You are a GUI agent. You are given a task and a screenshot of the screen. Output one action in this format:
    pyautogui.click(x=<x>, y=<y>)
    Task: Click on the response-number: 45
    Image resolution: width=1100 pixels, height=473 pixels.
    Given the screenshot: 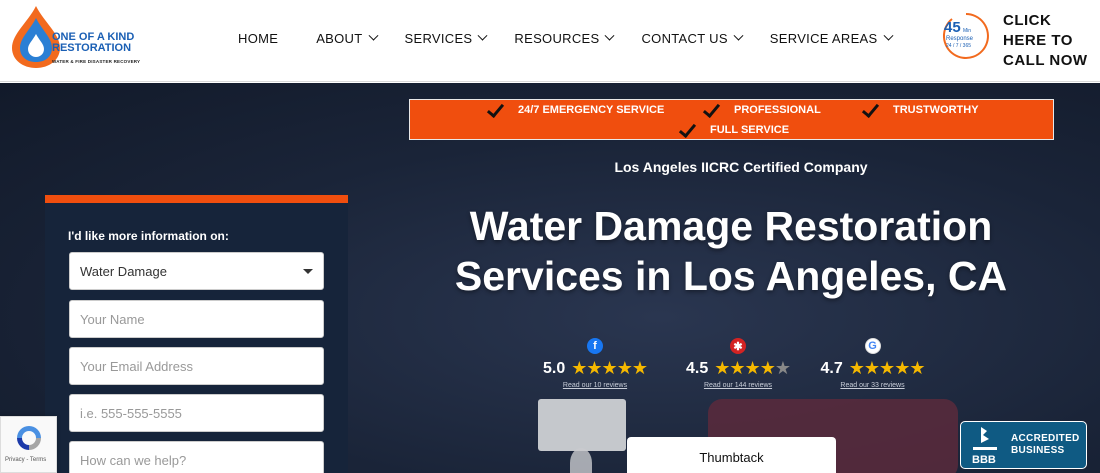 What is the action you would take?
    pyautogui.click(x=952, y=27)
    